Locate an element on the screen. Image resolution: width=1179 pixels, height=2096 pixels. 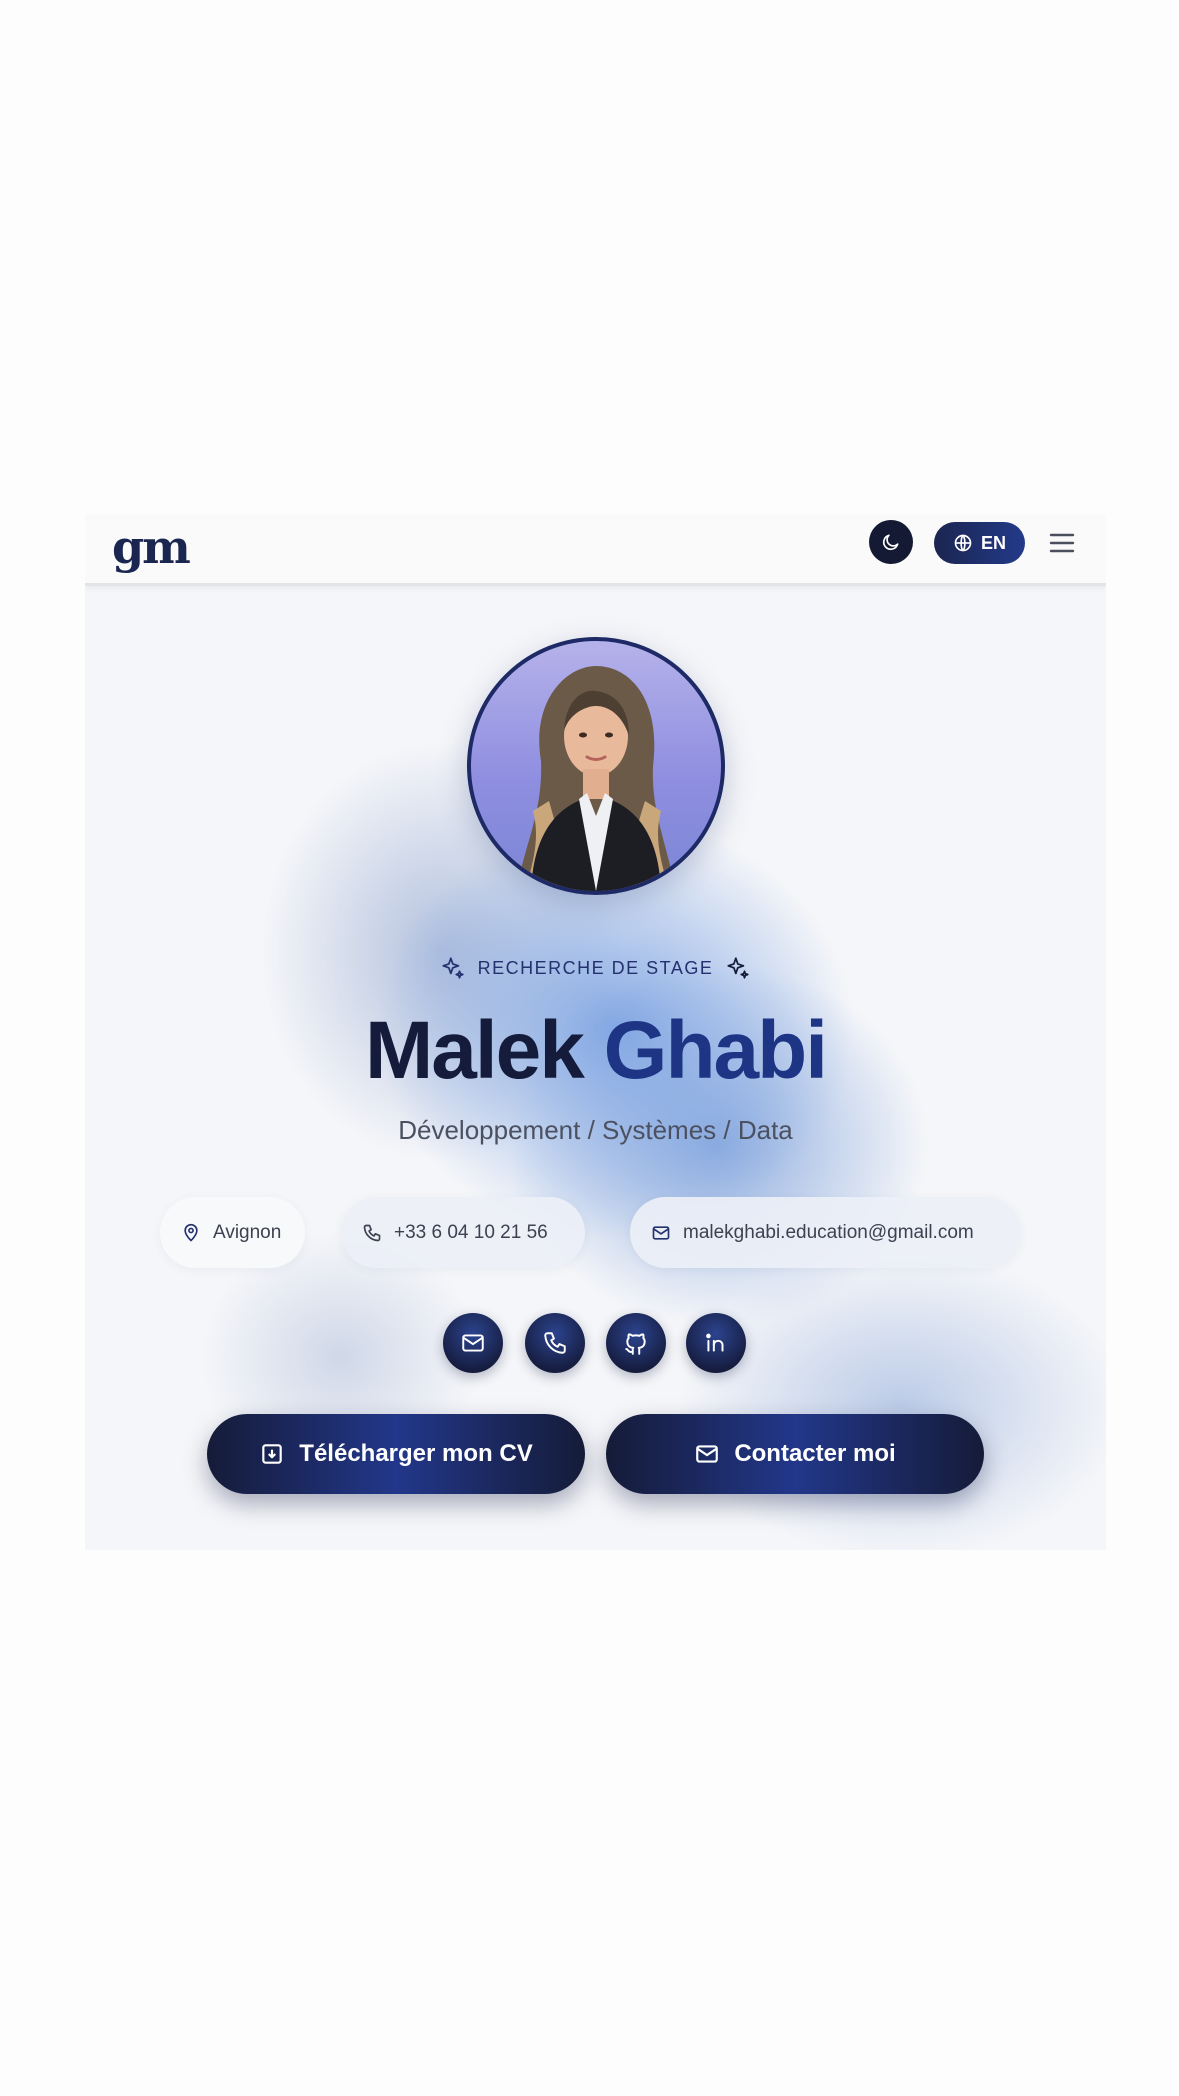
download-cv-label: Télécharger mon CV is located at coordinates (416, 1453).